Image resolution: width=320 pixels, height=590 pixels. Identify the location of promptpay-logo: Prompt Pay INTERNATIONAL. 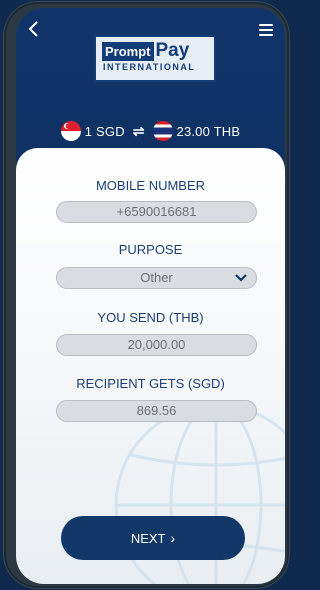
(155, 58).